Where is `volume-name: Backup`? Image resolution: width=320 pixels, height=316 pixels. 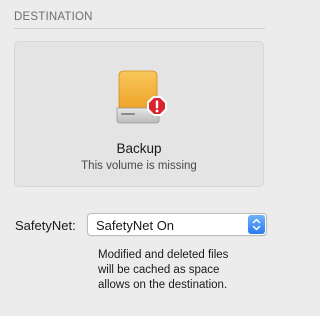
volume-name: Backup is located at coordinates (139, 148).